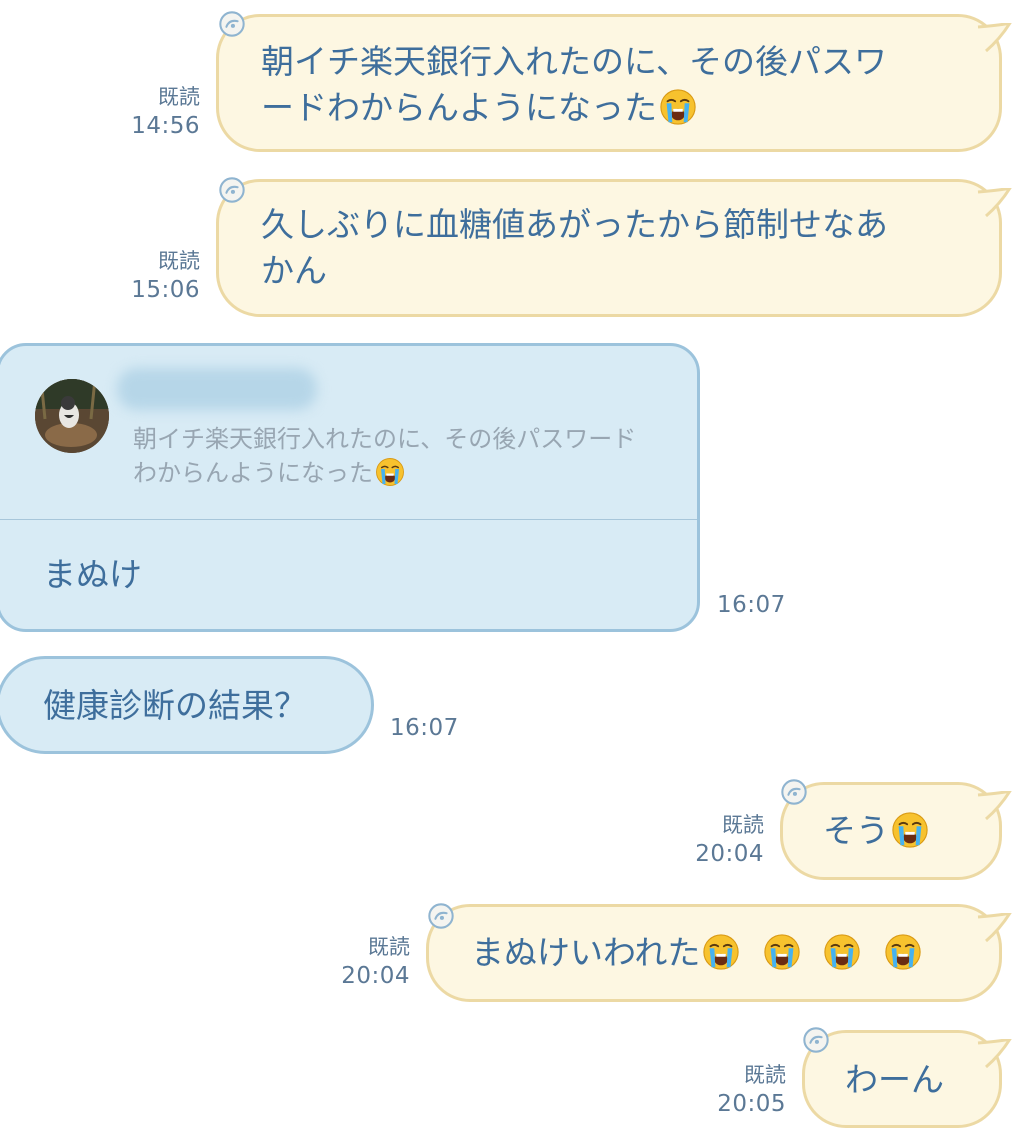 The height and width of the screenshot is (1128, 1035). Describe the element at coordinates (894, 1079) in the screenshot. I see `message-text: わーん` at that location.